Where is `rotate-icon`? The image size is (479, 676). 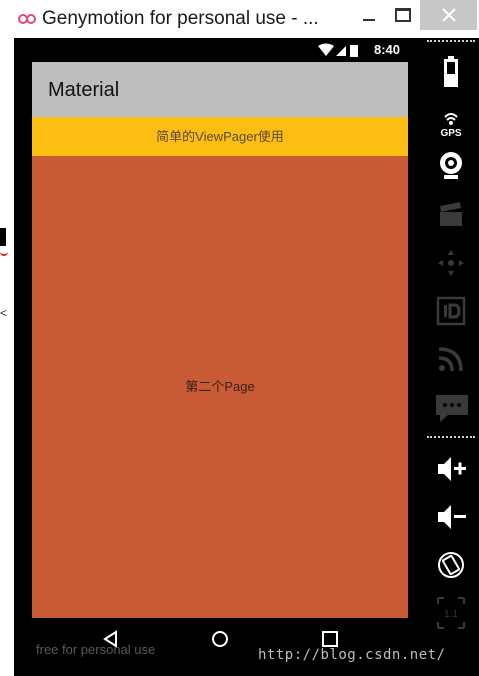
rotate-icon is located at coordinates (451, 565).